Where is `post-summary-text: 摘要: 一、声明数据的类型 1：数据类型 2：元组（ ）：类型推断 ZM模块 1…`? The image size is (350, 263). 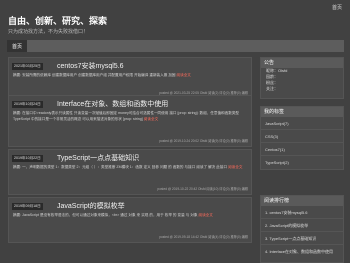 post-summary-text: 摘要: 一、声明数据的类型 1：数据类型 2：元组（ ）：类型推断 ZM模块 1… is located at coordinates (120, 167).